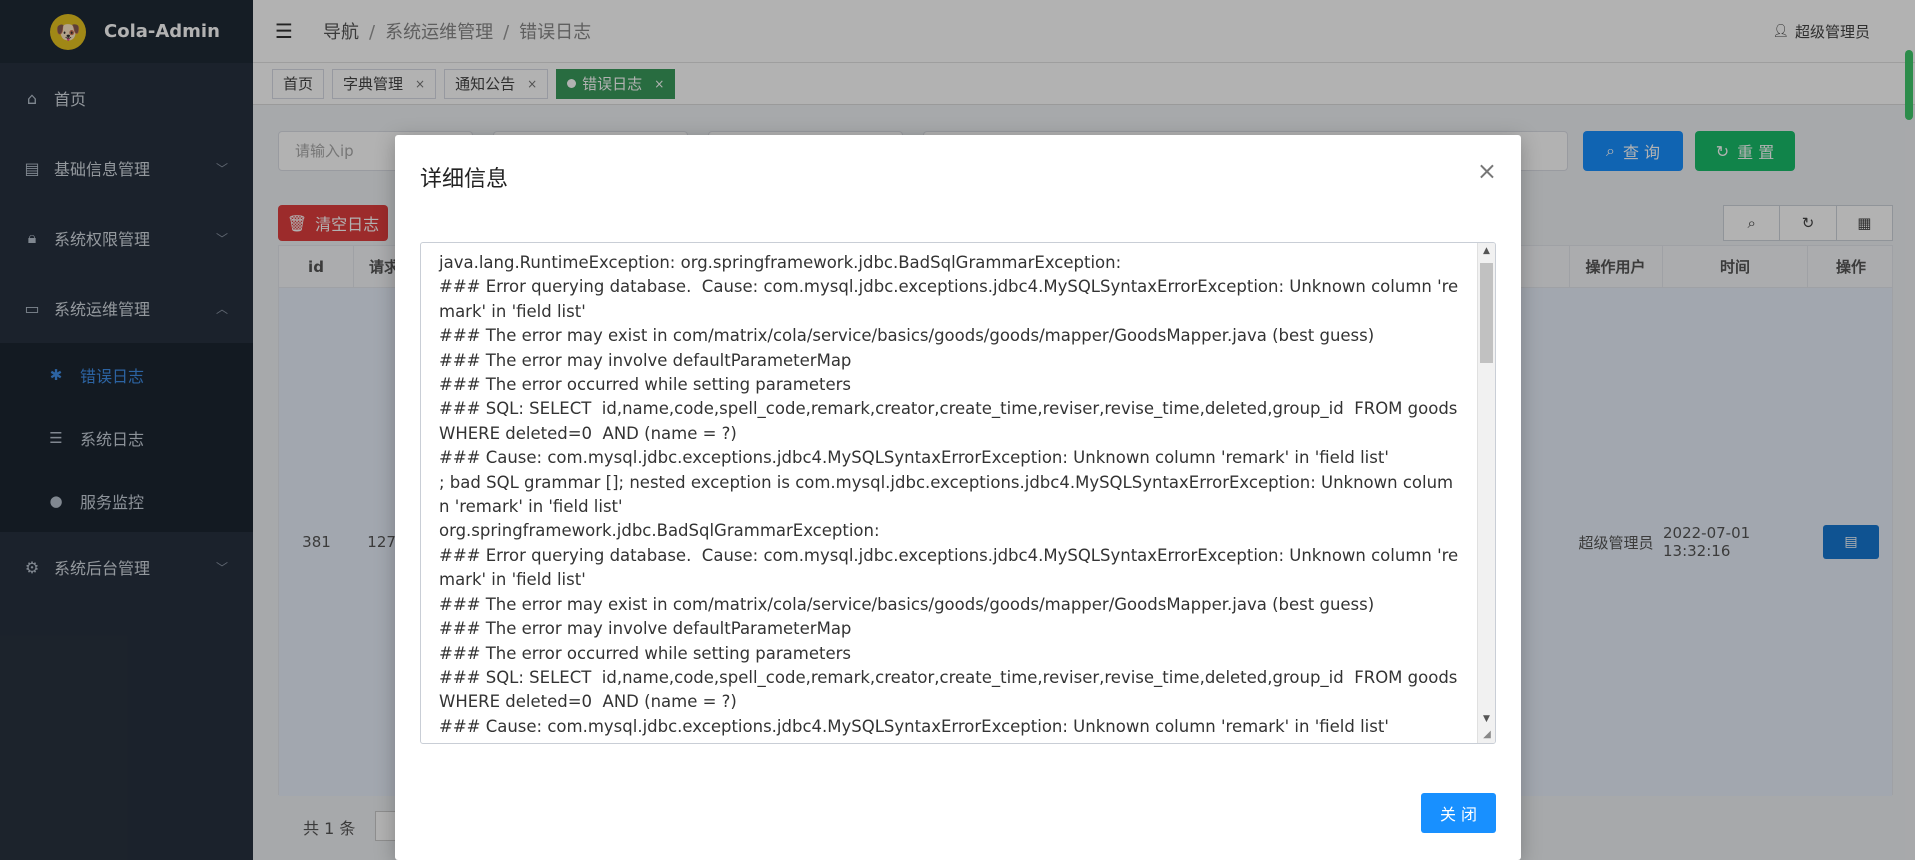 The image size is (1915, 860). I want to click on scroll-down-icon: ▼, so click(1486, 719).